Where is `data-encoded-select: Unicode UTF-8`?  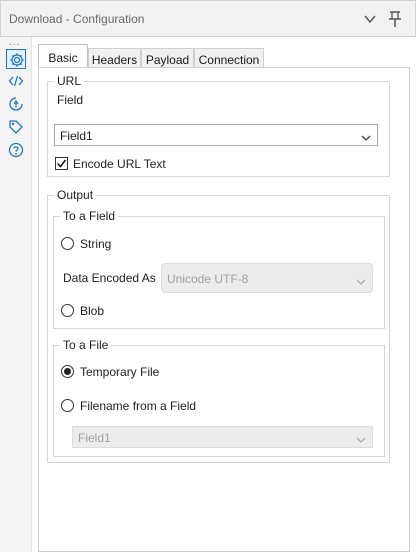 data-encoded-select: Unicode UTF-8 is located at coordinates (267, 278).